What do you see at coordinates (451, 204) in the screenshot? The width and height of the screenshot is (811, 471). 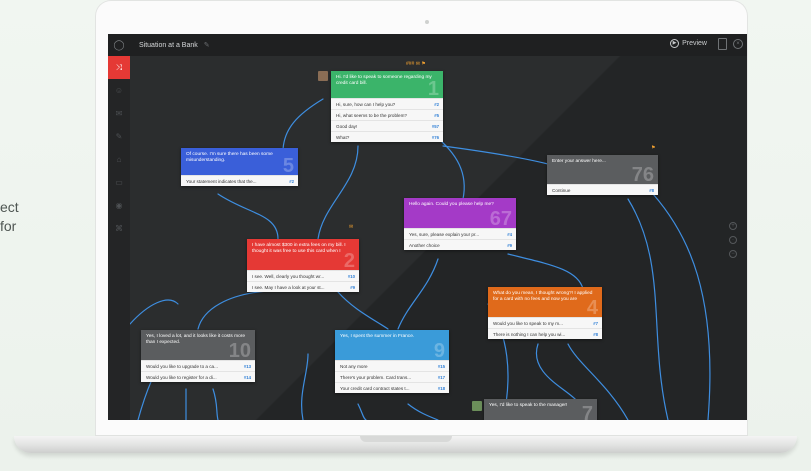 I see `node-67-text: Hello again. Could you please help me?` at bounding box center [451, 204].